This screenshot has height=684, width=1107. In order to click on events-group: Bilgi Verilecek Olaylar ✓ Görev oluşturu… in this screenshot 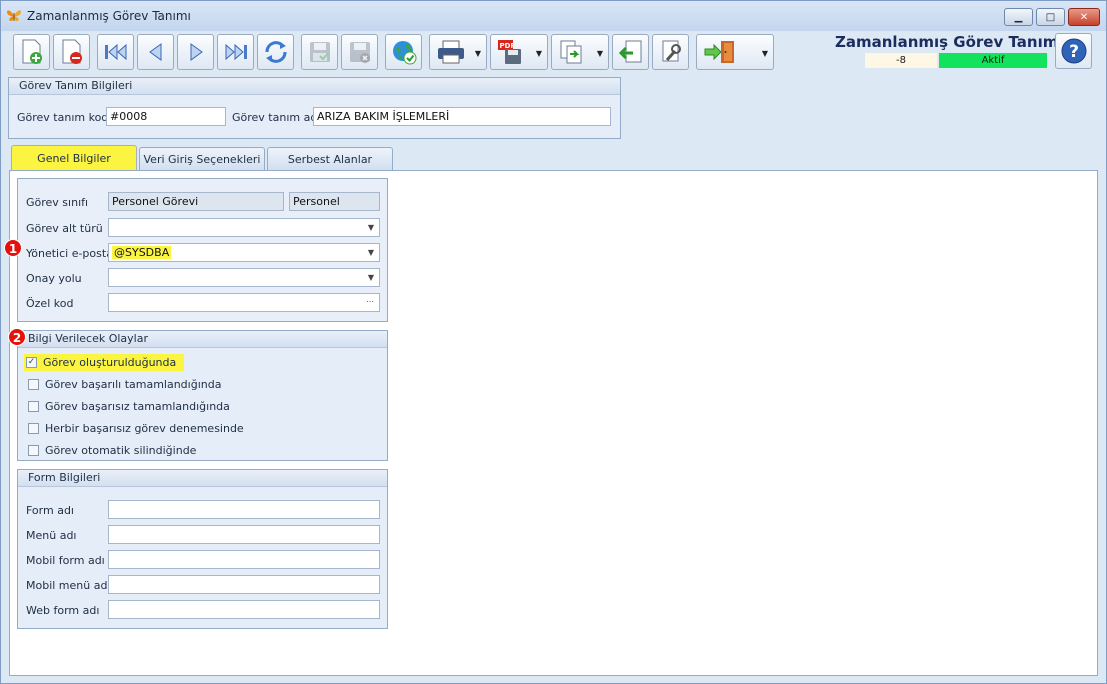, I will do `click(202, 395)`.